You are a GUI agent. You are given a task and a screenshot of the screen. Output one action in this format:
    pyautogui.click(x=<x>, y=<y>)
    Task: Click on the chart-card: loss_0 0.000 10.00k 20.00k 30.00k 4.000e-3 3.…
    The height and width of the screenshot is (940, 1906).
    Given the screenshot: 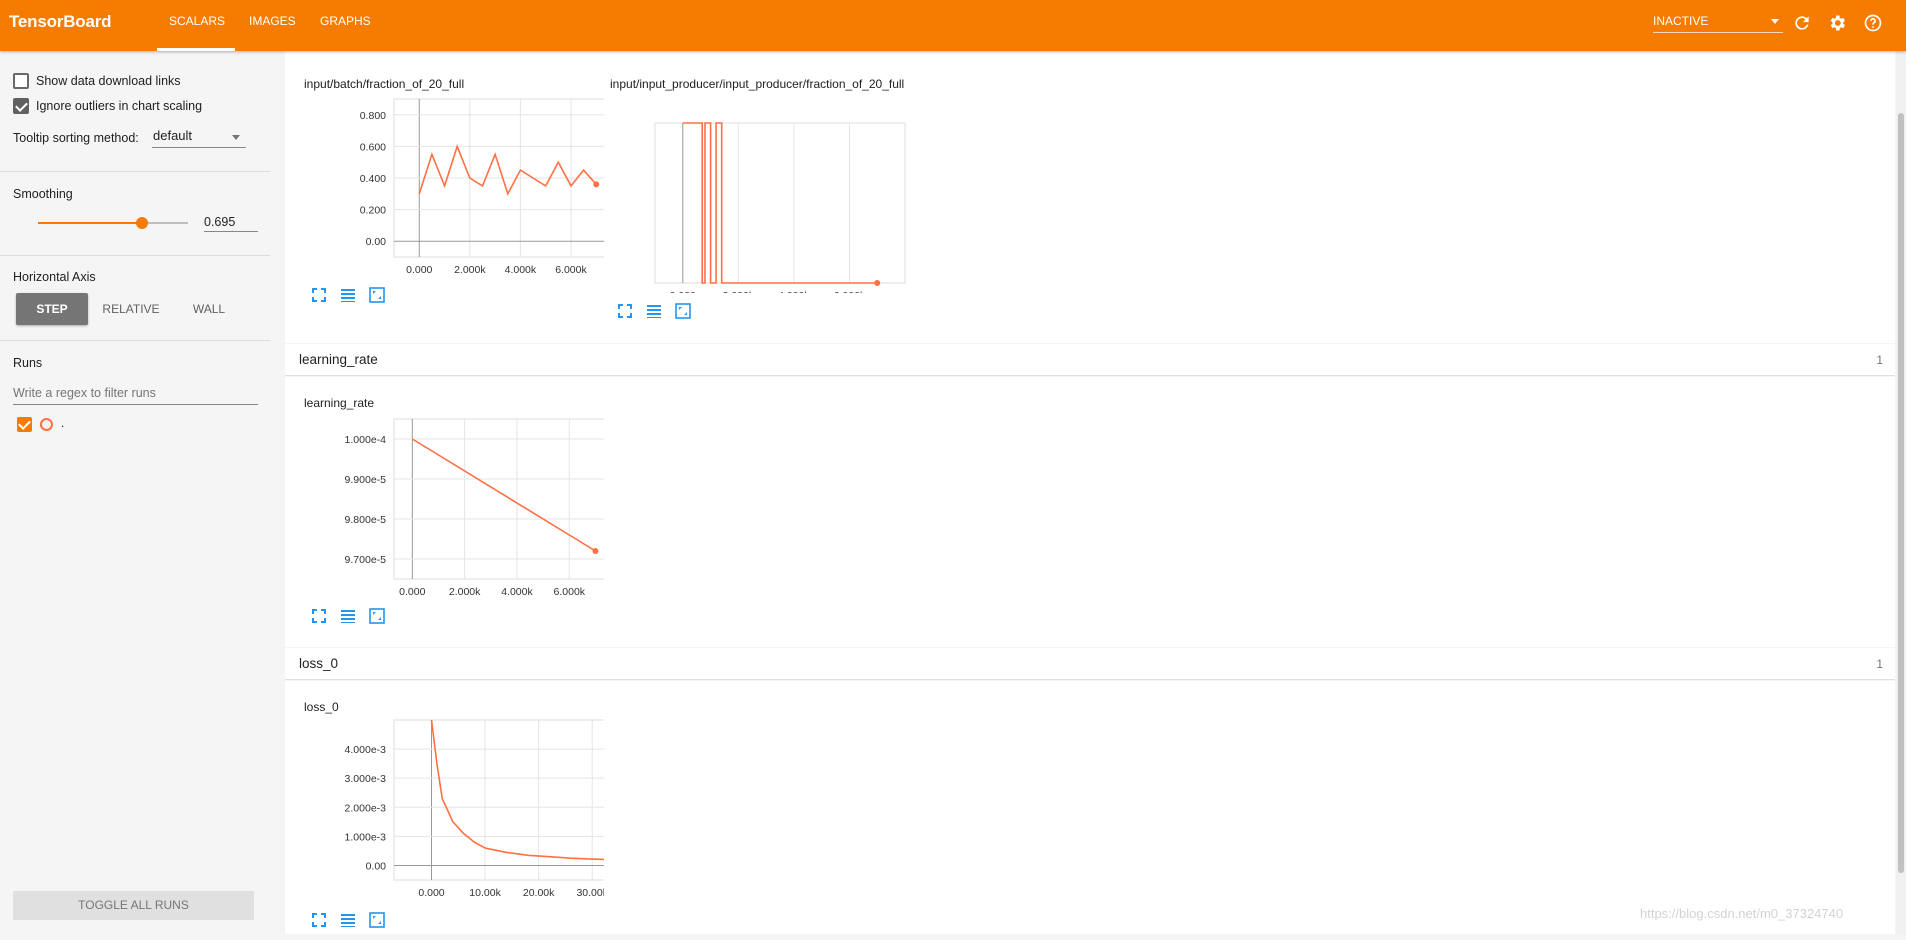 What is the action you would take?
    pyautogui.click(x=454, y=820)
    